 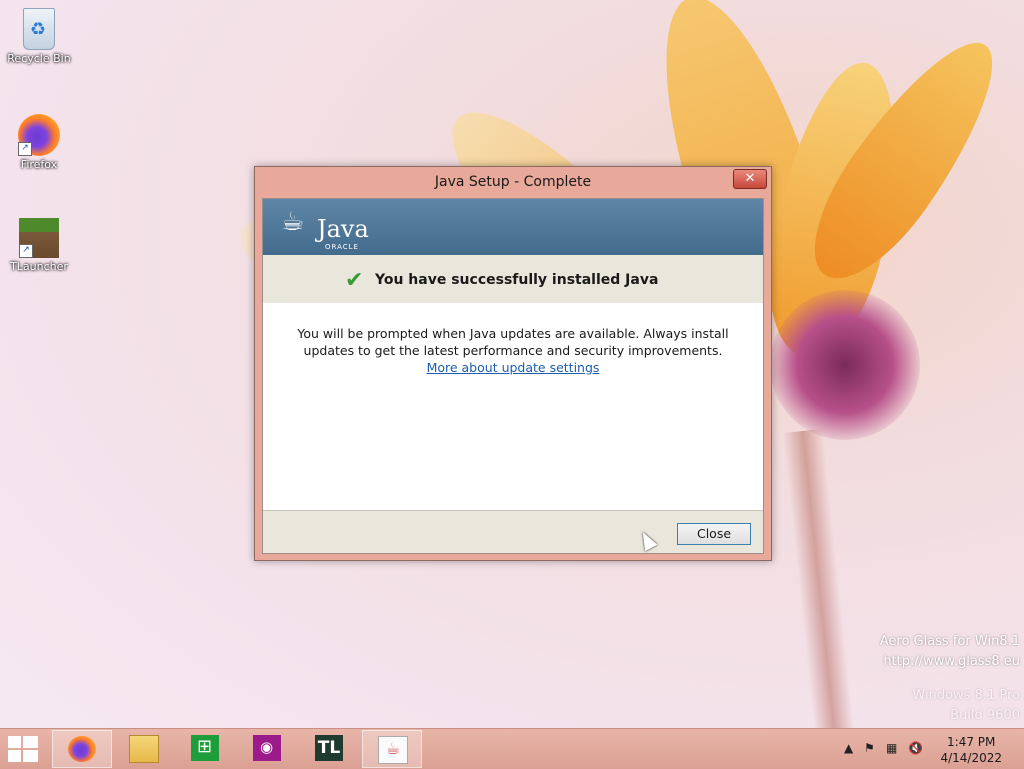 What do you see at coordinates (971, 742) in the screenshot?
I see `clock-time: 1:47 PM` at bounding box center [971, 742].